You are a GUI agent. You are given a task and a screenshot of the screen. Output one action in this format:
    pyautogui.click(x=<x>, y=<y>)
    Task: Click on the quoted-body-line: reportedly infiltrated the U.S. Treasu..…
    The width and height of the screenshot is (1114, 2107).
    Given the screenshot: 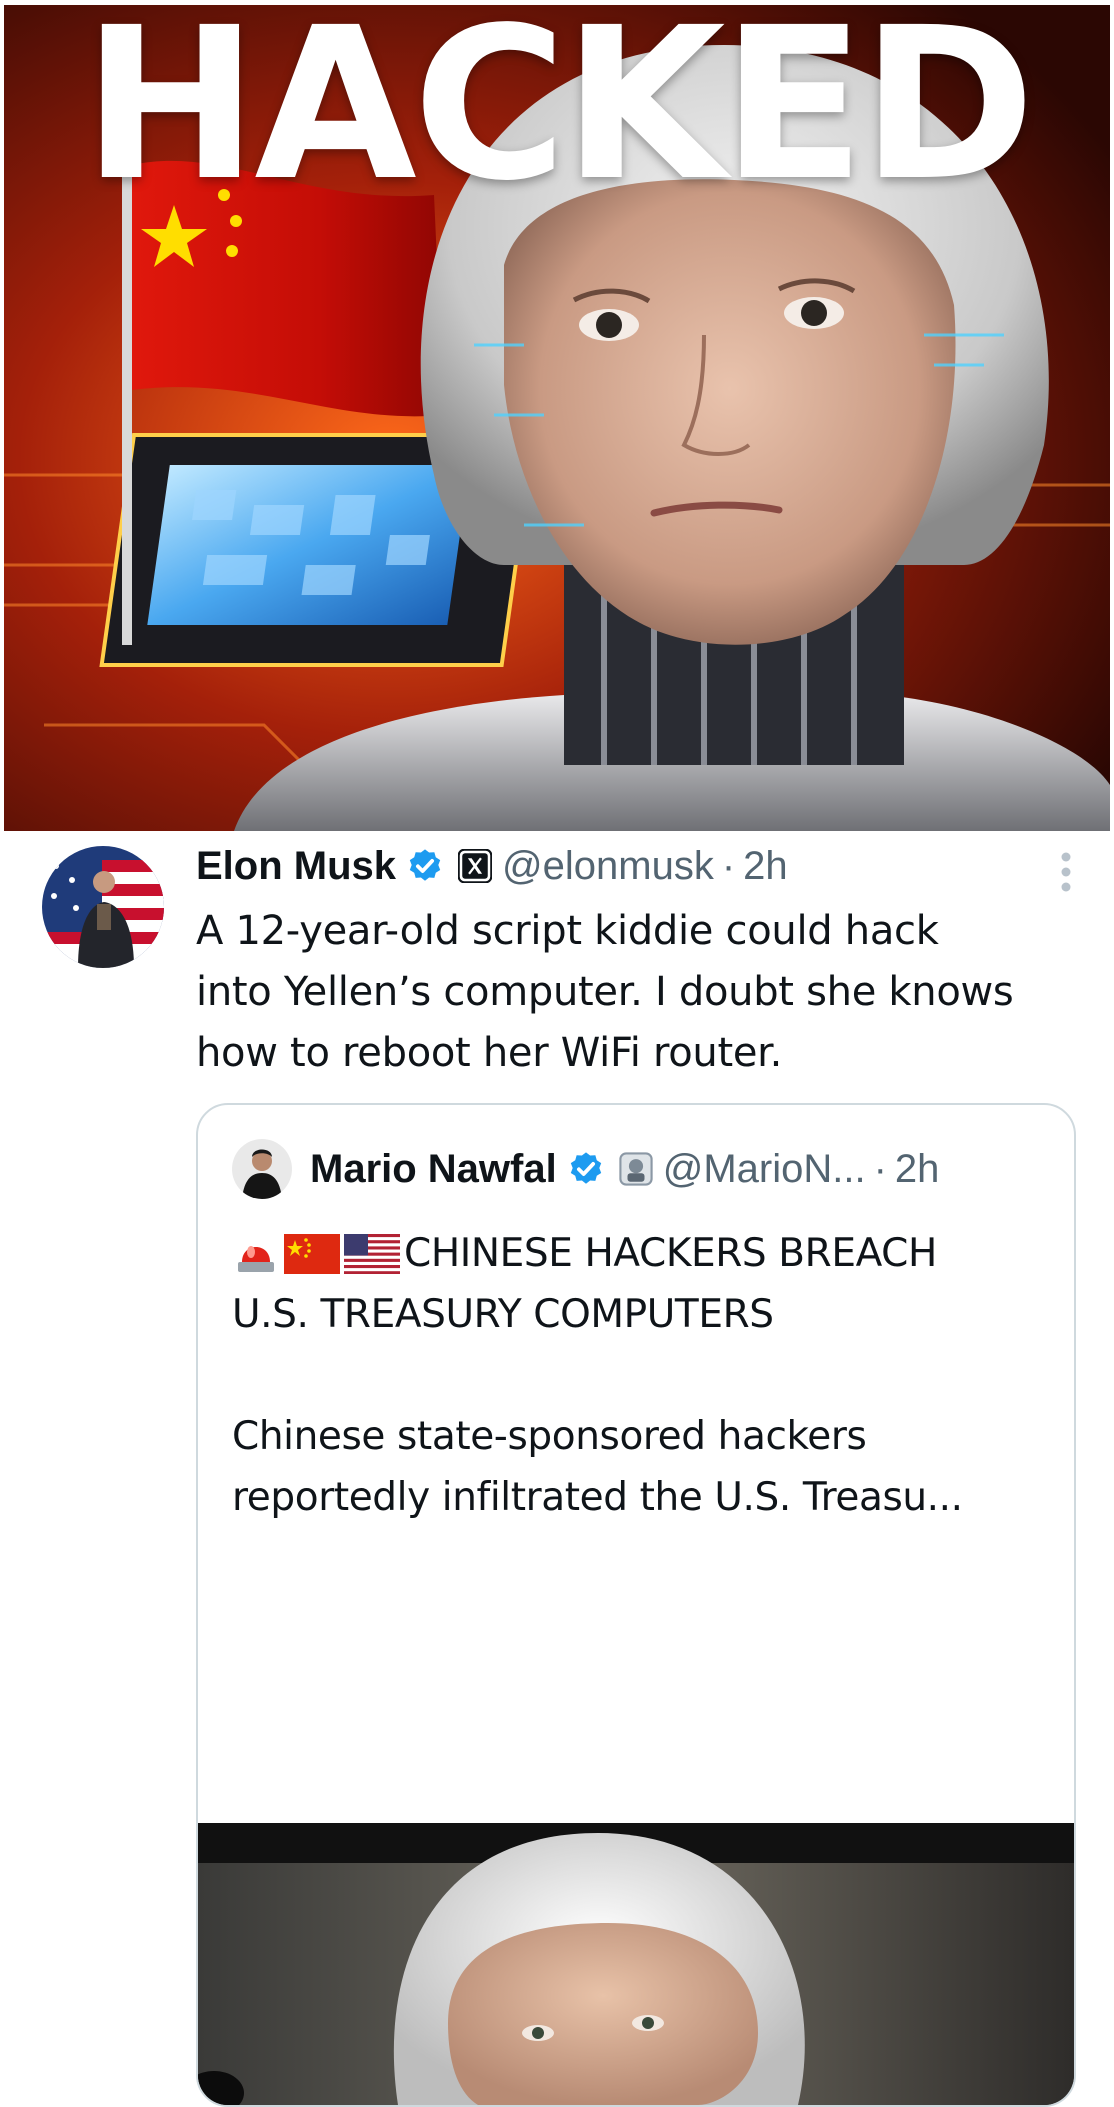 What is the action you would take?
    pyautogui.click(x=597, y=1497)
    